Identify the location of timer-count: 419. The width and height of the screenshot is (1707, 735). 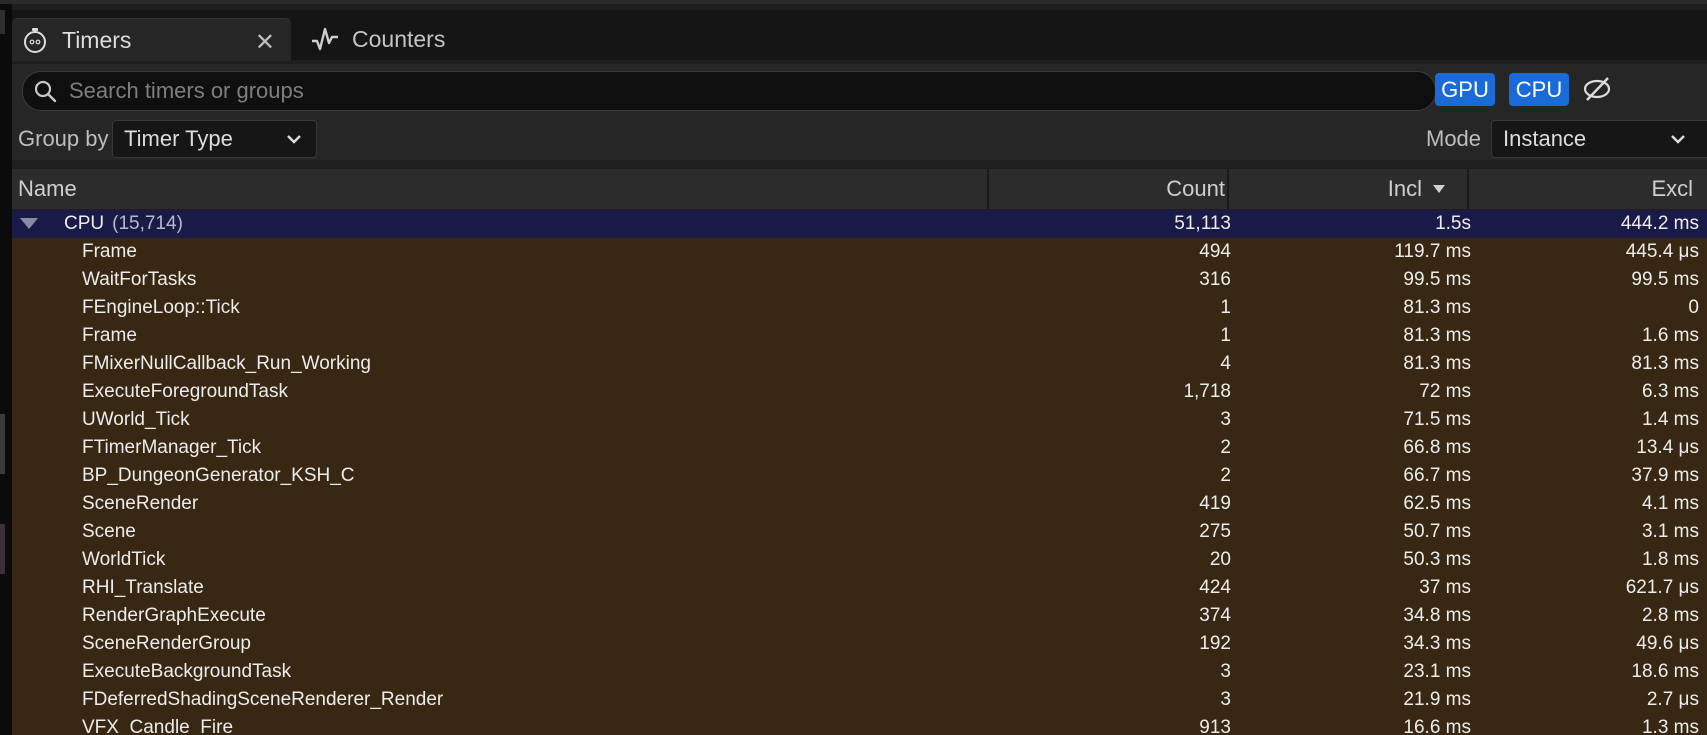
(1215, 503).